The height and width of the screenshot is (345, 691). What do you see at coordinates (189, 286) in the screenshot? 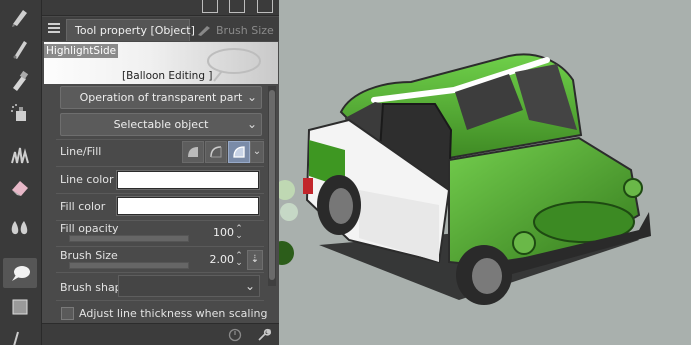
I see `brush-shape-select: ⌄` at bounding box center [189, 286].